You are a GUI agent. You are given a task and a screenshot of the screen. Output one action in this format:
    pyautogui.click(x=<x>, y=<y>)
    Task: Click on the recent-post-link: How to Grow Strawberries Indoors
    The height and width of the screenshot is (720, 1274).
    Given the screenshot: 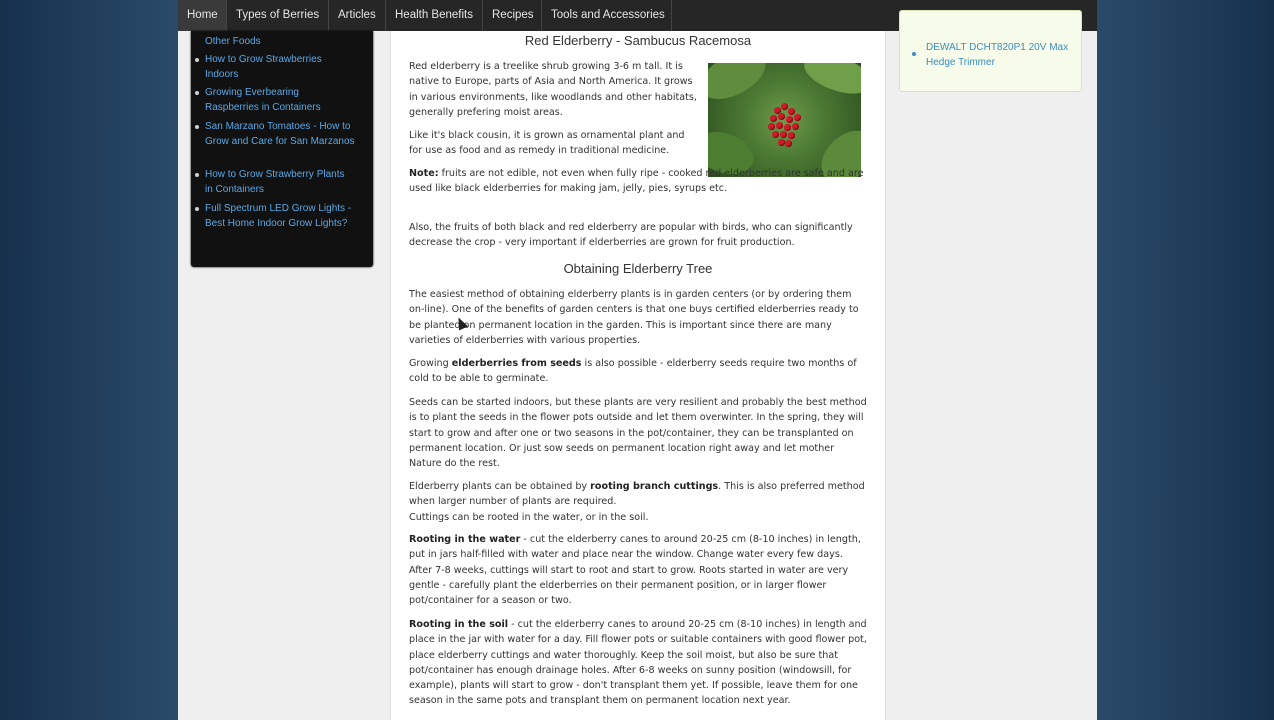 What is the action you would take?
    pyautogui.click(x=263, y=67)
    